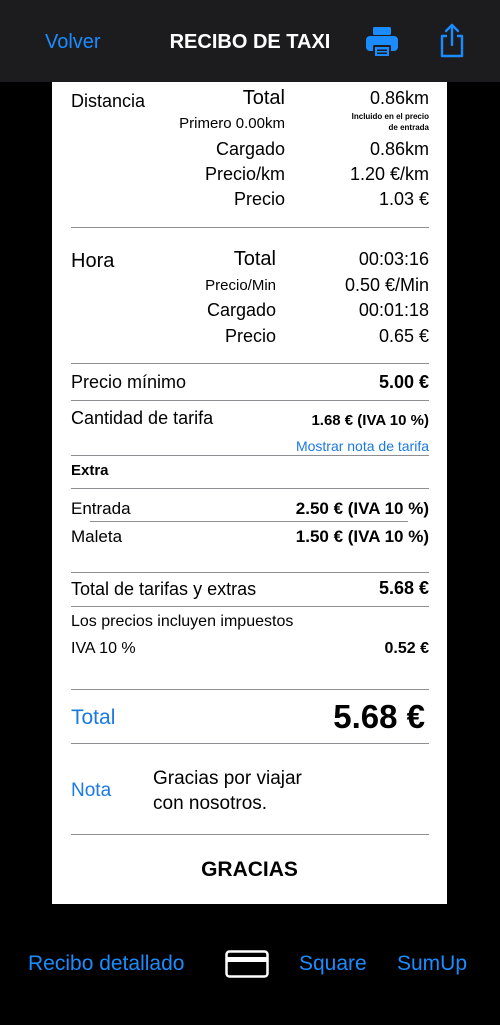 This screenshot has height=1025, width=500. Describe the element at coordinates (250, 336) in the screenshot. I see `time-price-label: Precio` at that location.